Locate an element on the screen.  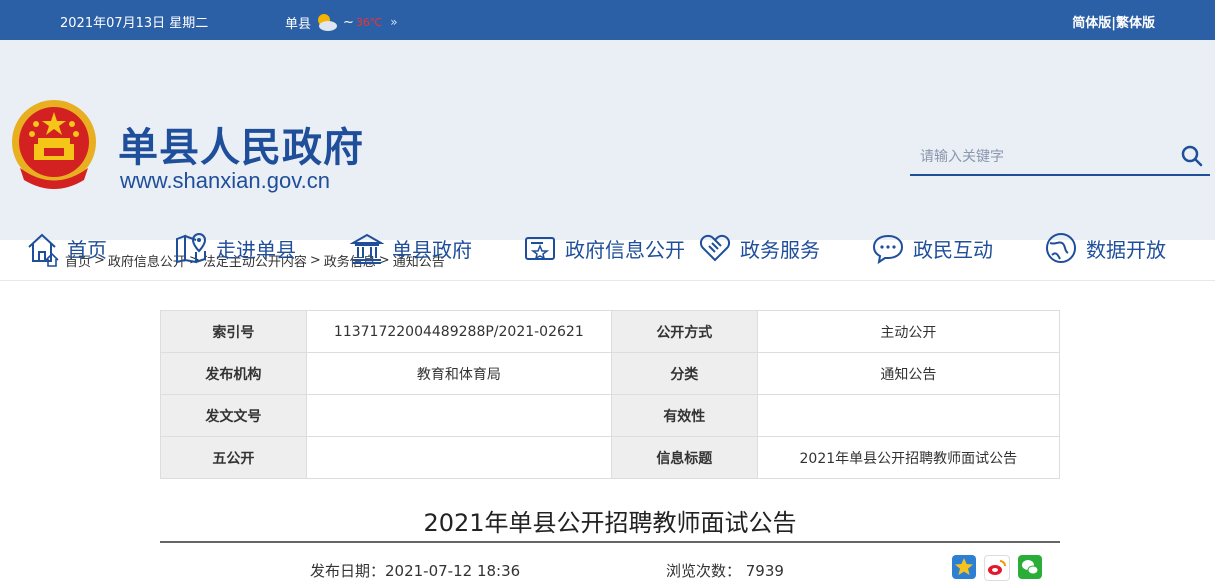
meta-key: 分类 is located at coordinates (684, 373).